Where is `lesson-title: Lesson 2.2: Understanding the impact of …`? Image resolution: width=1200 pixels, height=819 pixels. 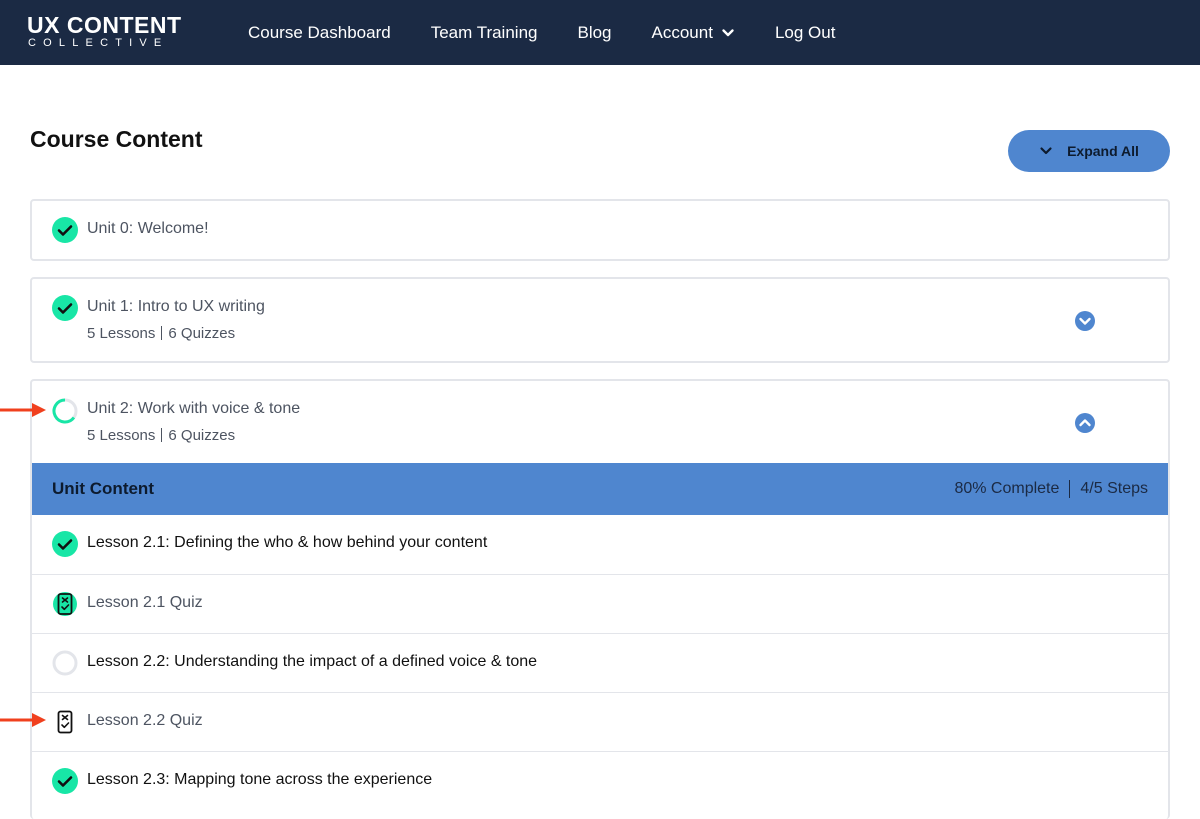
lesson-title: Lesson 2.2: Understanding the impact of … is located at coordinates (312, 662).